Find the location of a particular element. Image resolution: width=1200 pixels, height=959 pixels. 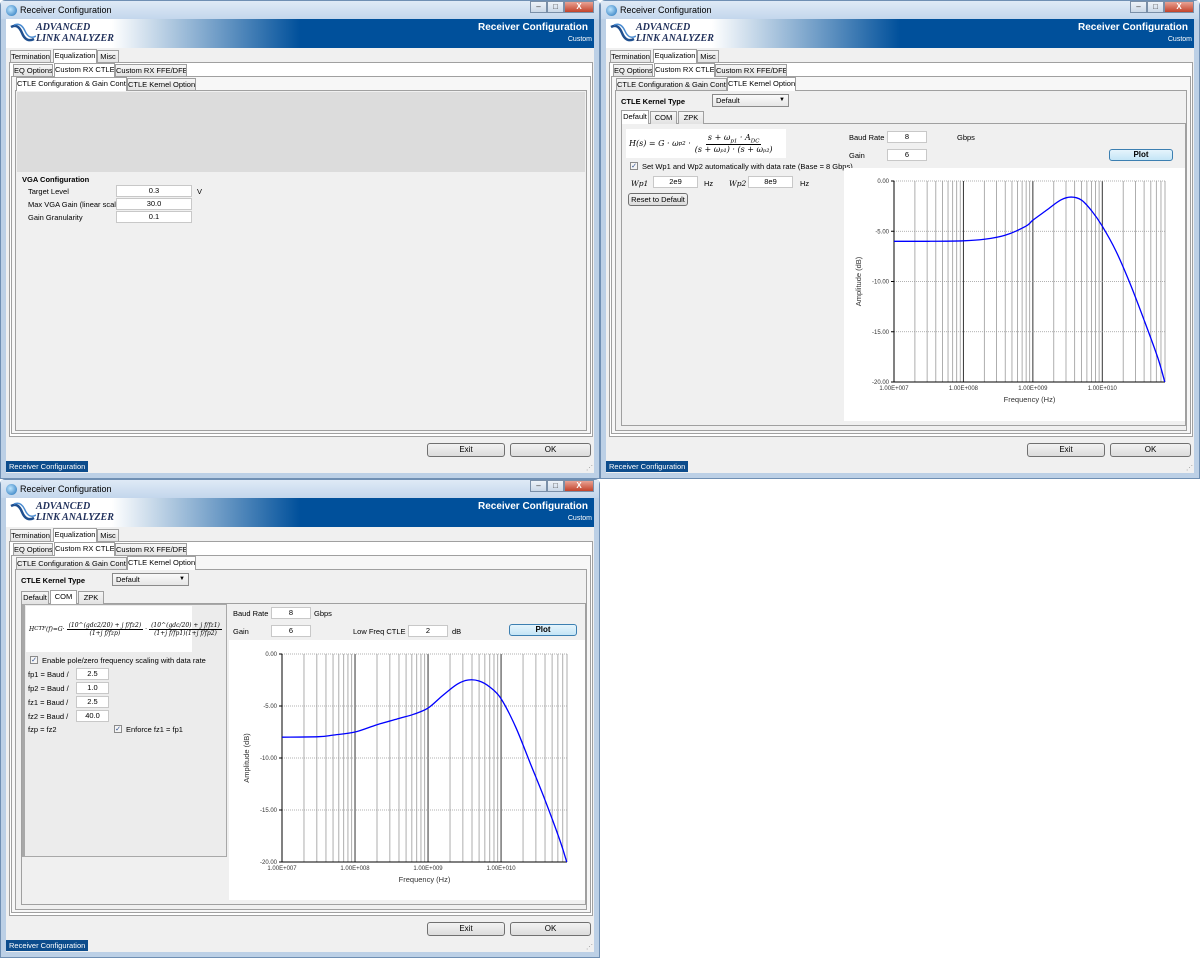

scaling-checkbox: ✓ is located at coordinates (34, 660).